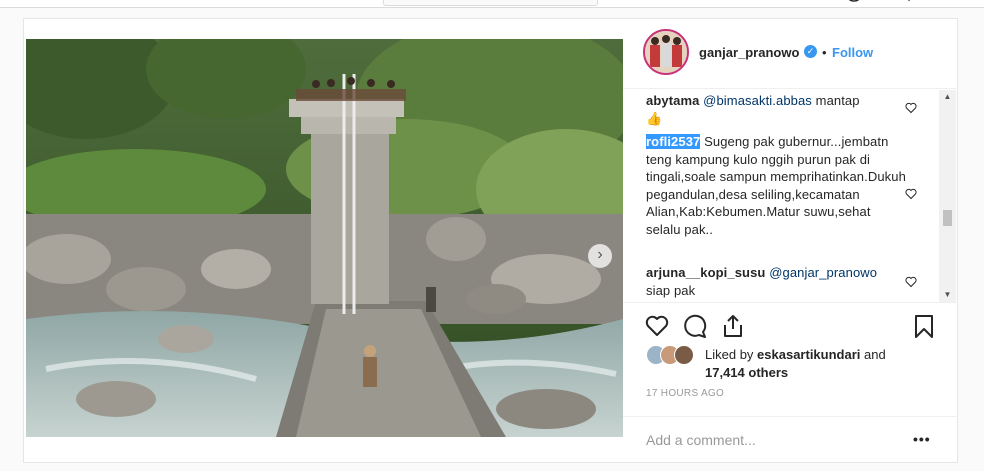  Describe the element at coordinates (777, 109) in the screenshot. I see `comment-item: abytama @bimasakti.abbas mantap 👍` at that location.